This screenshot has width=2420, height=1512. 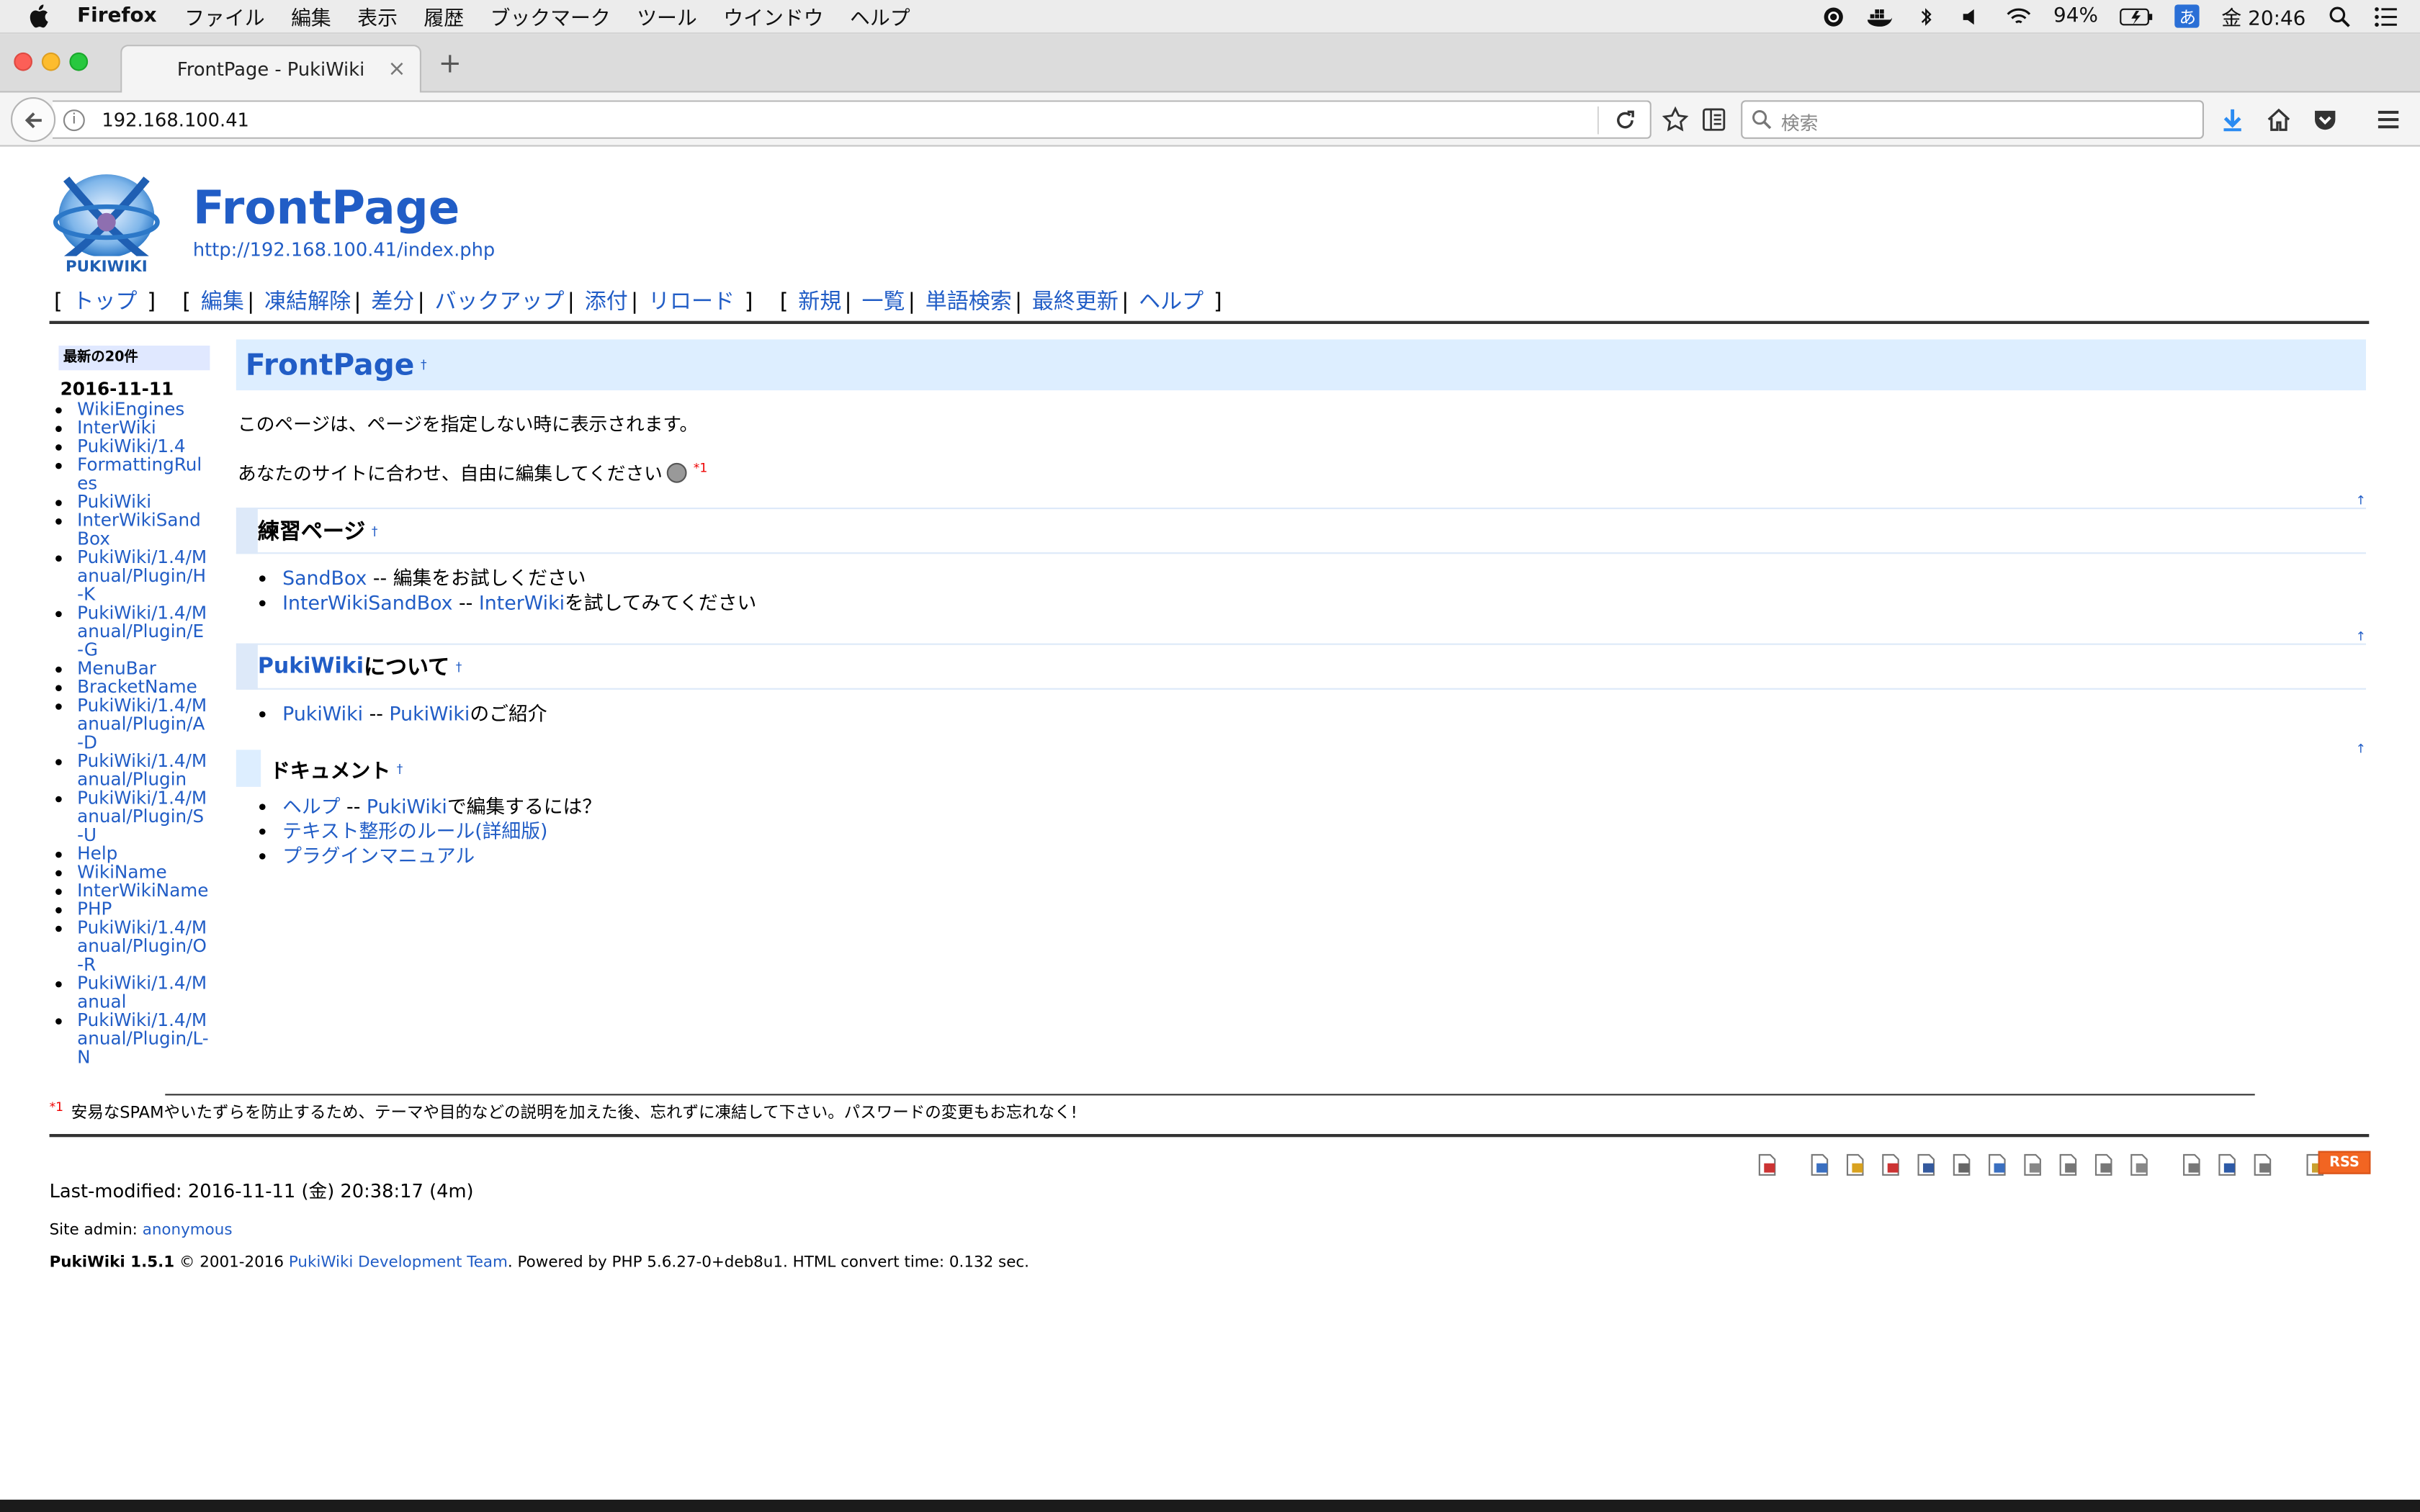 I want to click on menu-history: 履歴, so click(x=444, y=16).